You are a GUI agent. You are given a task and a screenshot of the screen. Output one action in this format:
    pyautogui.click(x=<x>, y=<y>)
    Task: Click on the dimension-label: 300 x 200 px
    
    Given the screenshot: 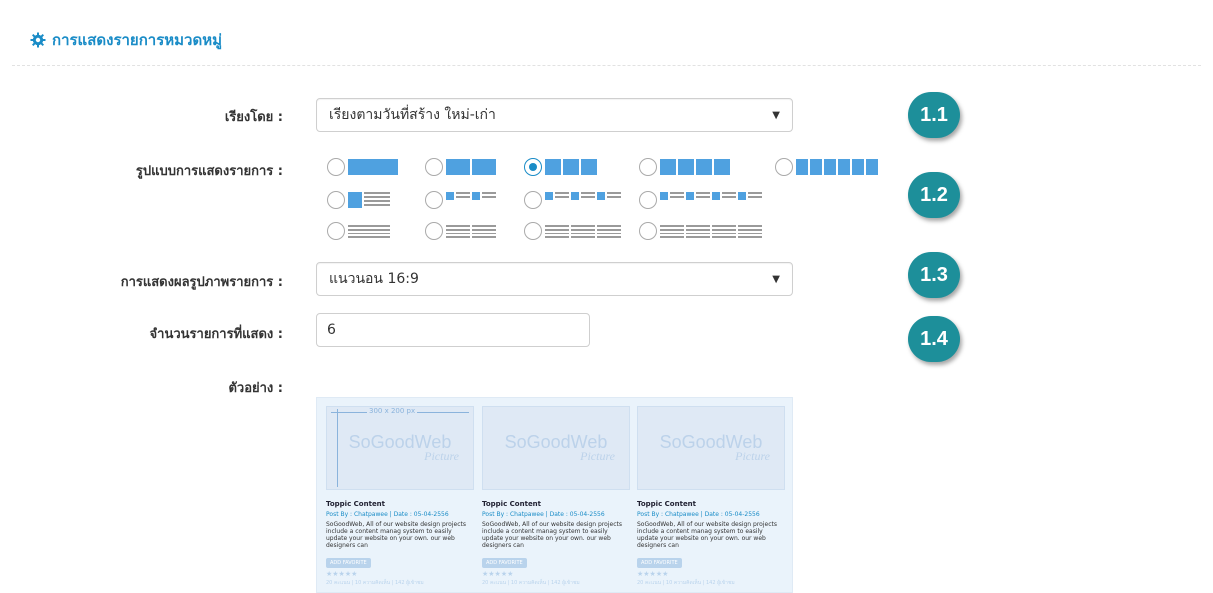 What is the action you would take?
    pyautogui.click(x=392, y=411)
    